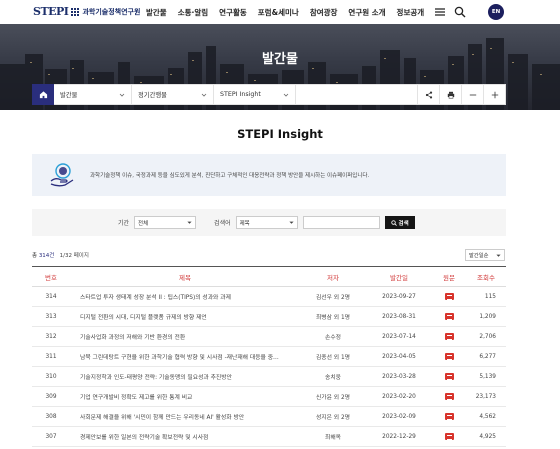 The height and width of the screenshot is (449, 560). What do you see at coordinates (486, 356) in the screenshot?
I see `row-views: 6,277` at bounding box center [486, 356].